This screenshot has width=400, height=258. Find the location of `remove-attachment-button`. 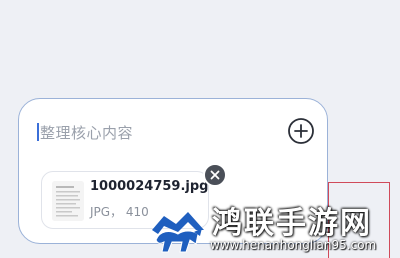

remove-attachment-button is located at coordinates (215, 175).